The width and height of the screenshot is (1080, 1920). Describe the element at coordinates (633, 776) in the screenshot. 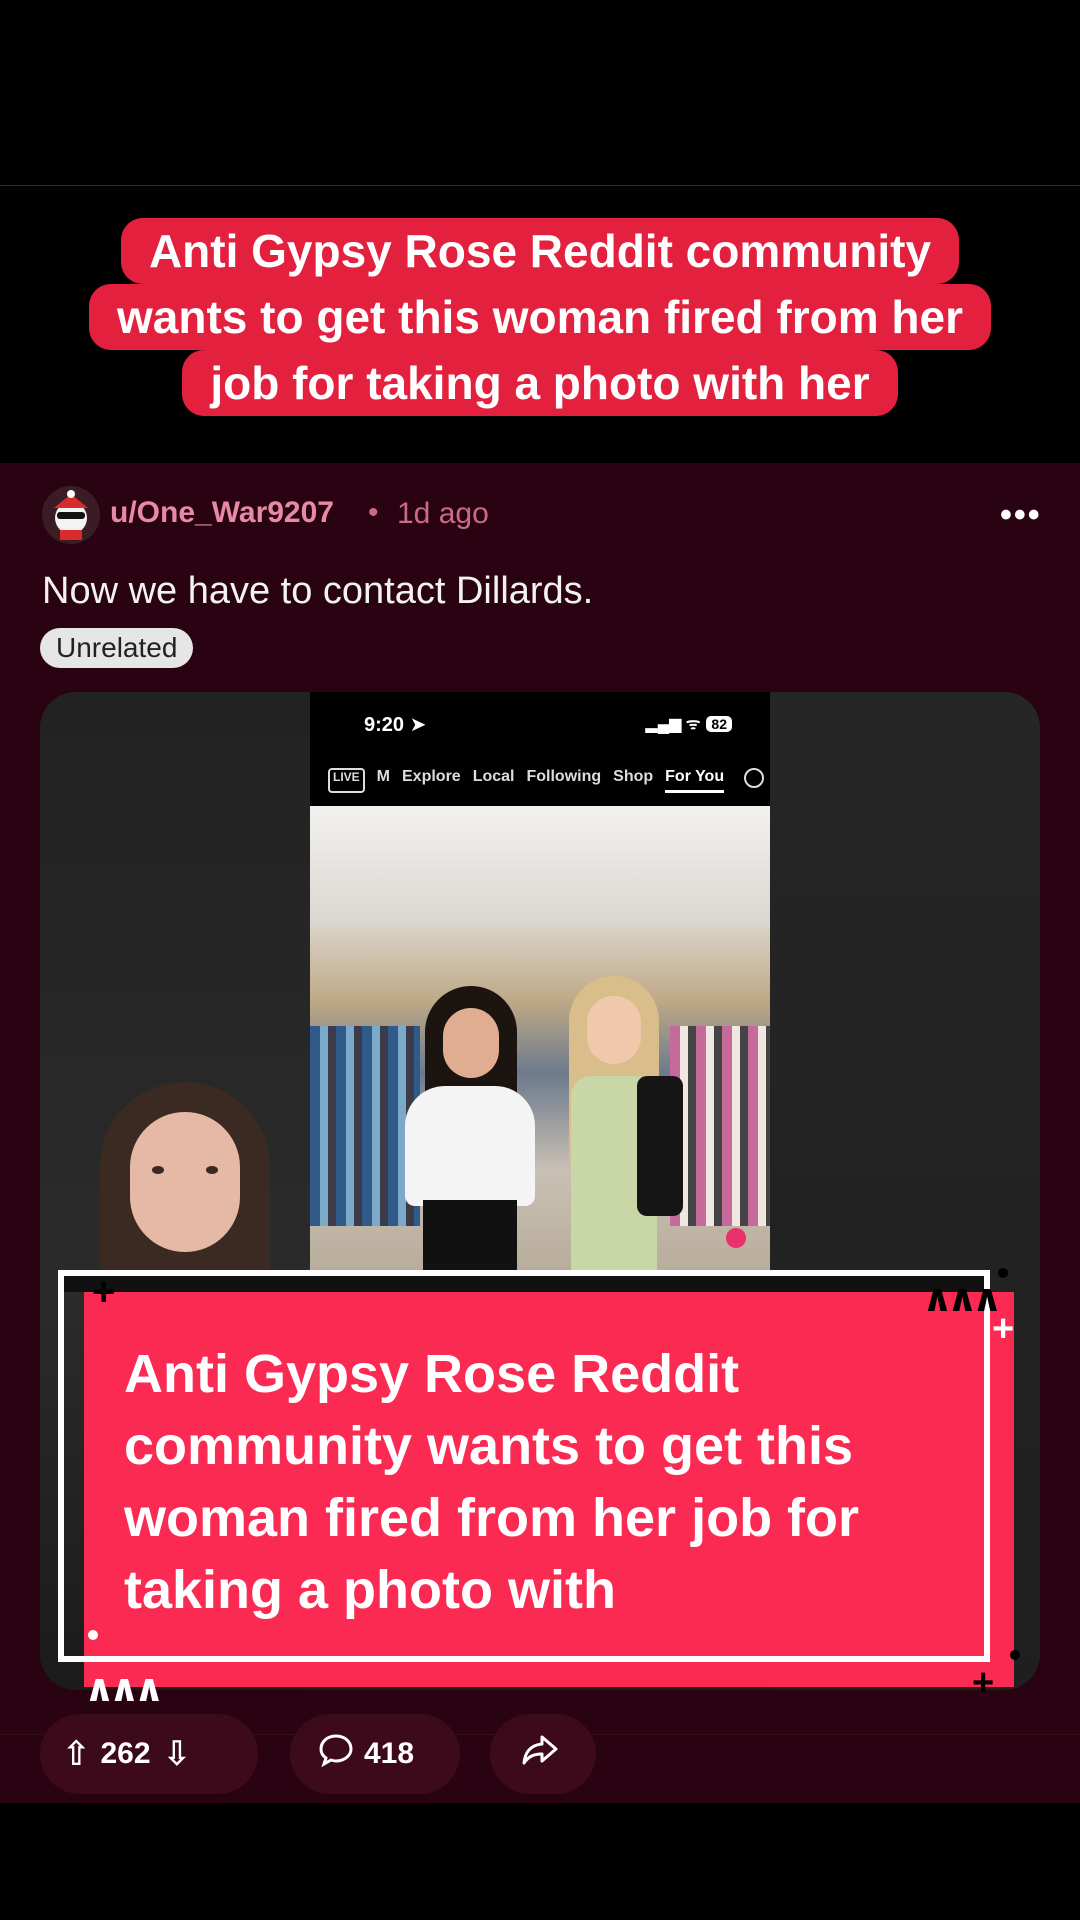

I see `tab-shop: Shop` at that location.